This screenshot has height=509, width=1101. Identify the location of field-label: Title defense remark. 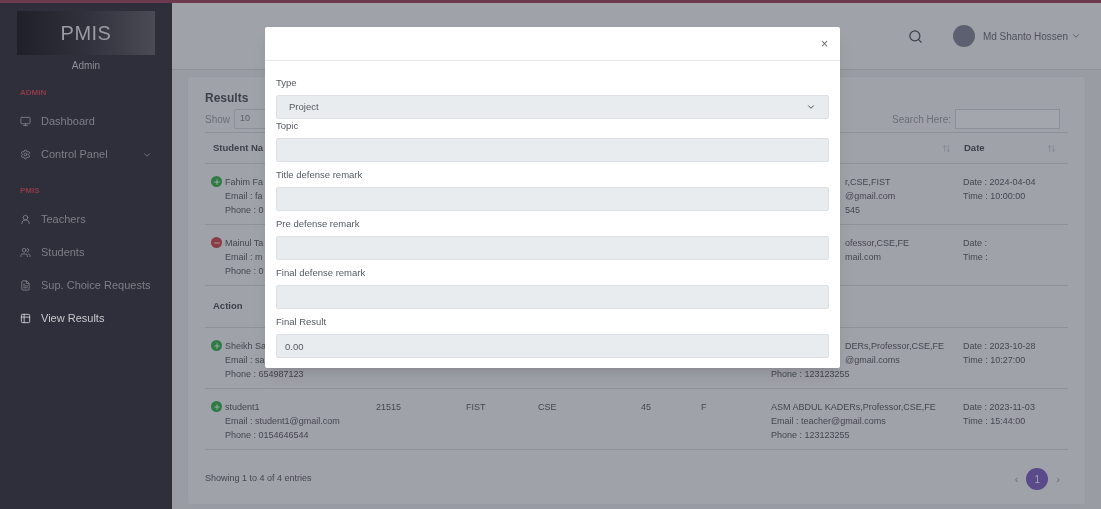
(319, 175).